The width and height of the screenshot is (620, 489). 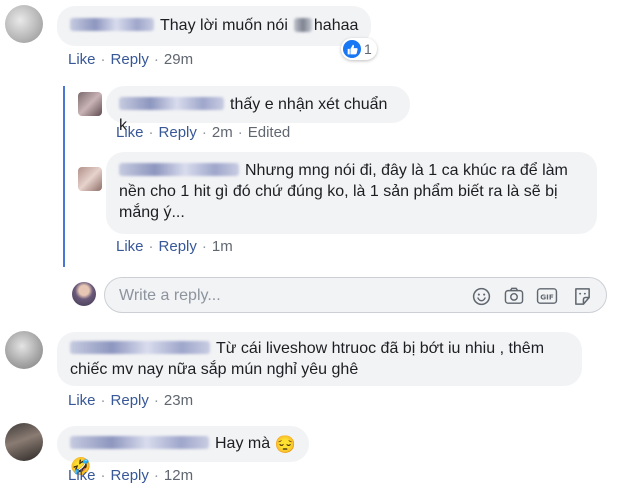 What do you see at coordinates (243, 443) in the screenshot?
I see `comment-text: Hay mà` at bounding box center [243, 443].